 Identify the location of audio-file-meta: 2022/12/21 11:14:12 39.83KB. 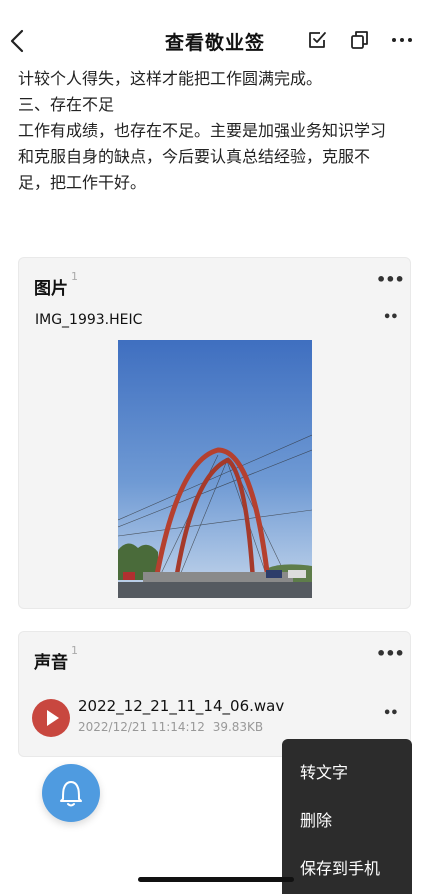
(170, 727).